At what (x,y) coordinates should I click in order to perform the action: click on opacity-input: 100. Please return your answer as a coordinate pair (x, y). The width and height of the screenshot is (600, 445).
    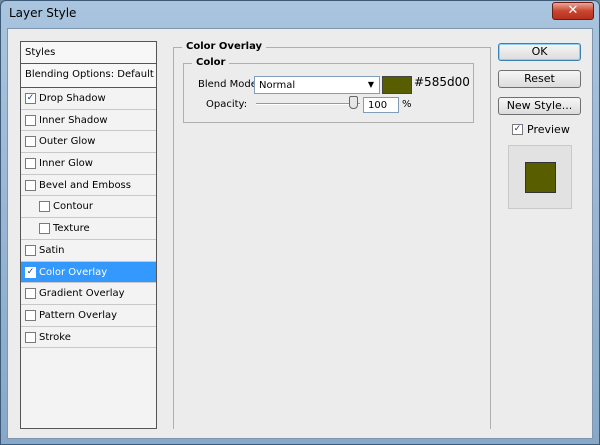
    Looking at the image, I should click on (381, 105).